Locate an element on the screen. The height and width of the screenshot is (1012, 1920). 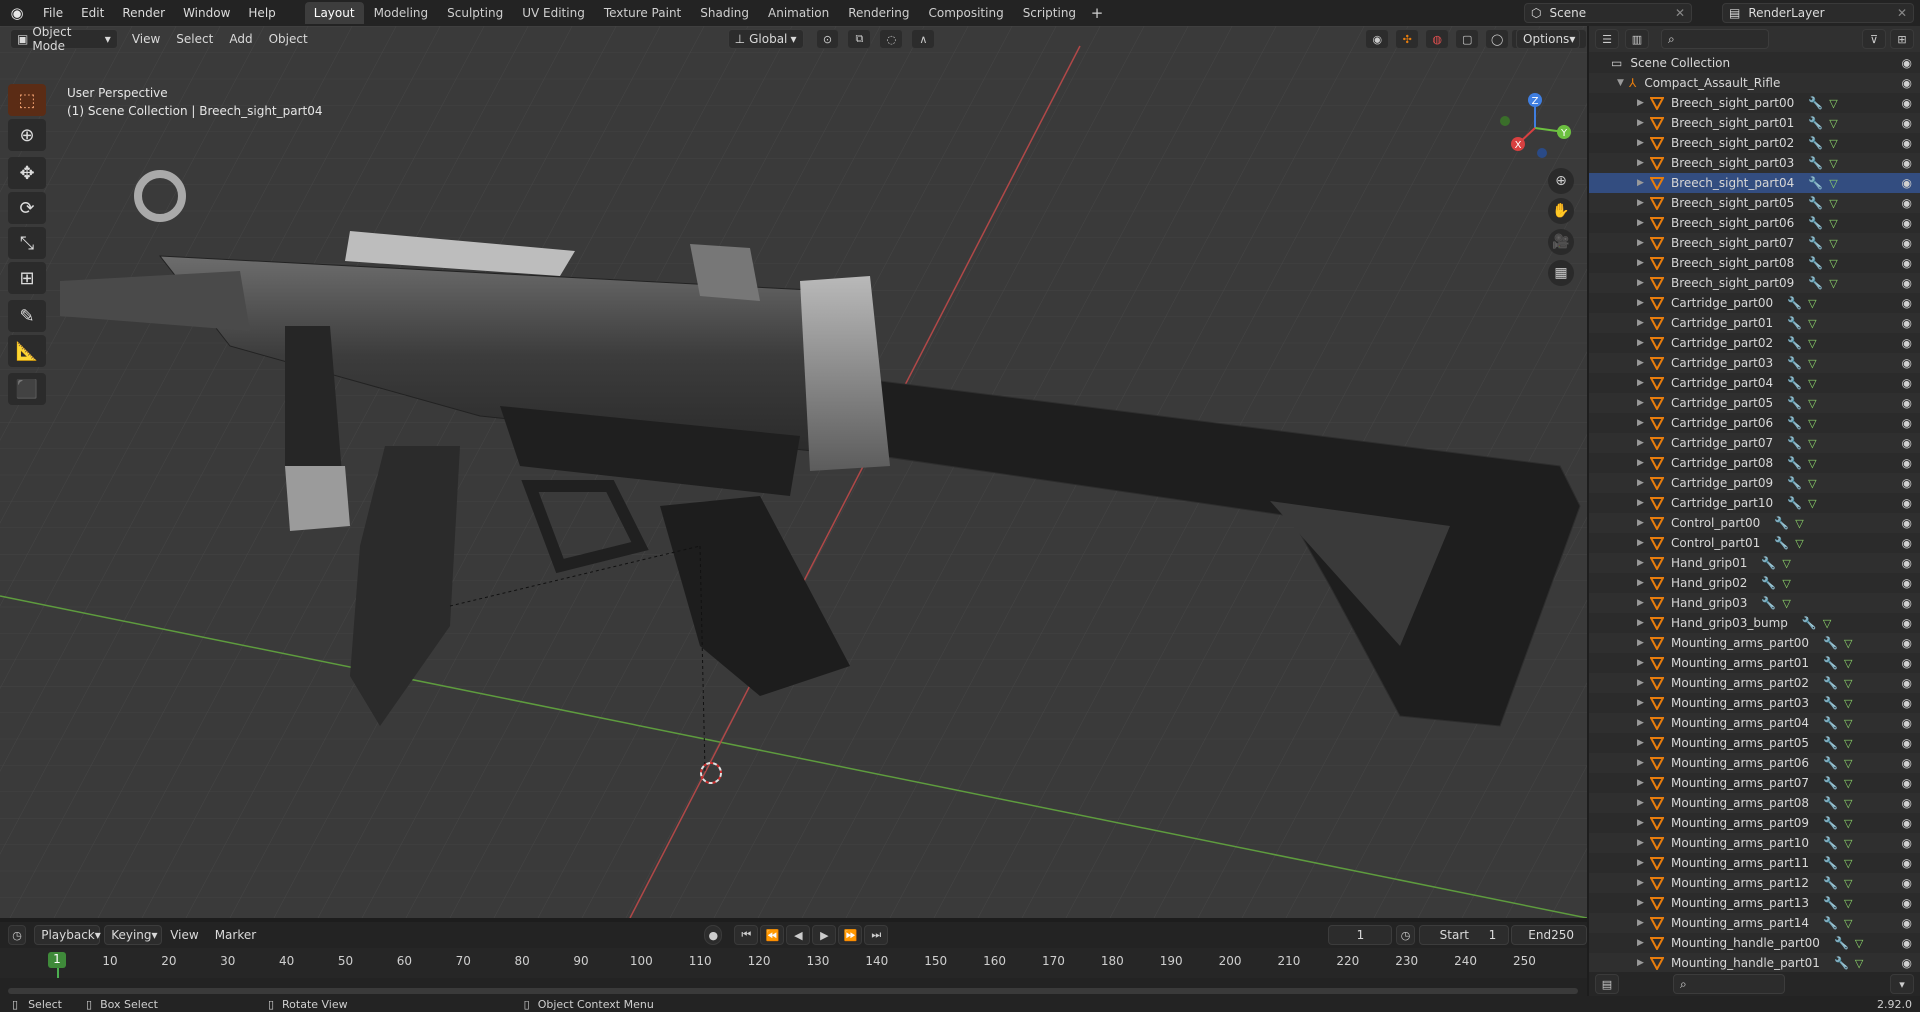
outliner-item: ▶ Mounting_arms_part05 🔧 ▽ ◉ is located at coordinates (1754, 743).